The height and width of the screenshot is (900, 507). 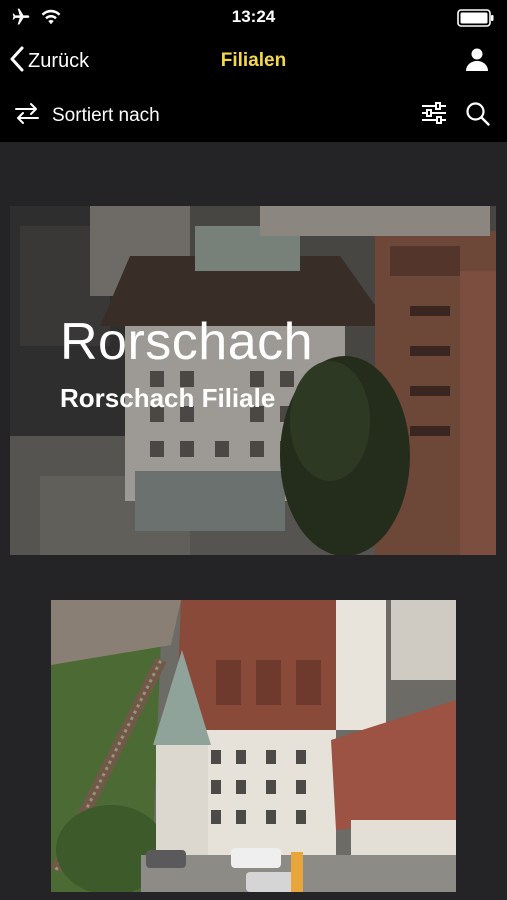 What do you see at coordinates (253, 114) in the screenshot?
I see `toolbar: Sortiert nach` at bounding box center [253, 114].